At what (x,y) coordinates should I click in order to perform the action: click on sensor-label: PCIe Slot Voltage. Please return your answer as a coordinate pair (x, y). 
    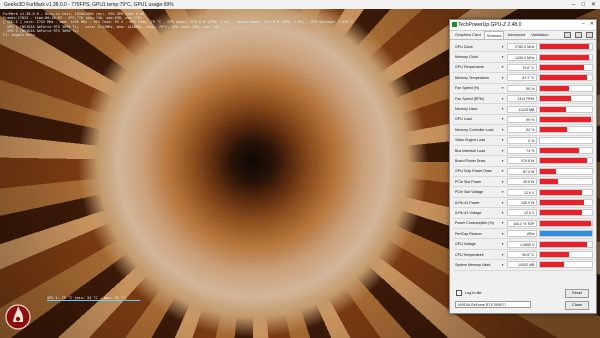
    Looking at the image, I should click on (469, 192).